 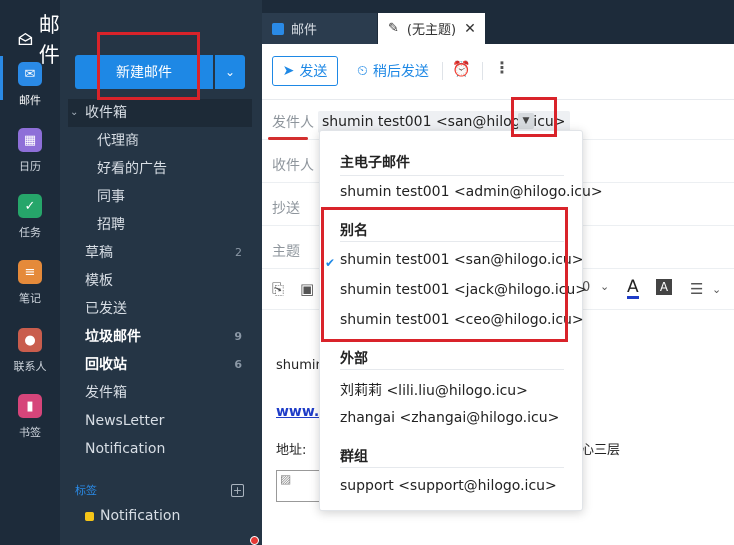 I want to click on folder-label: 招聘, so click(x=111, y=225).